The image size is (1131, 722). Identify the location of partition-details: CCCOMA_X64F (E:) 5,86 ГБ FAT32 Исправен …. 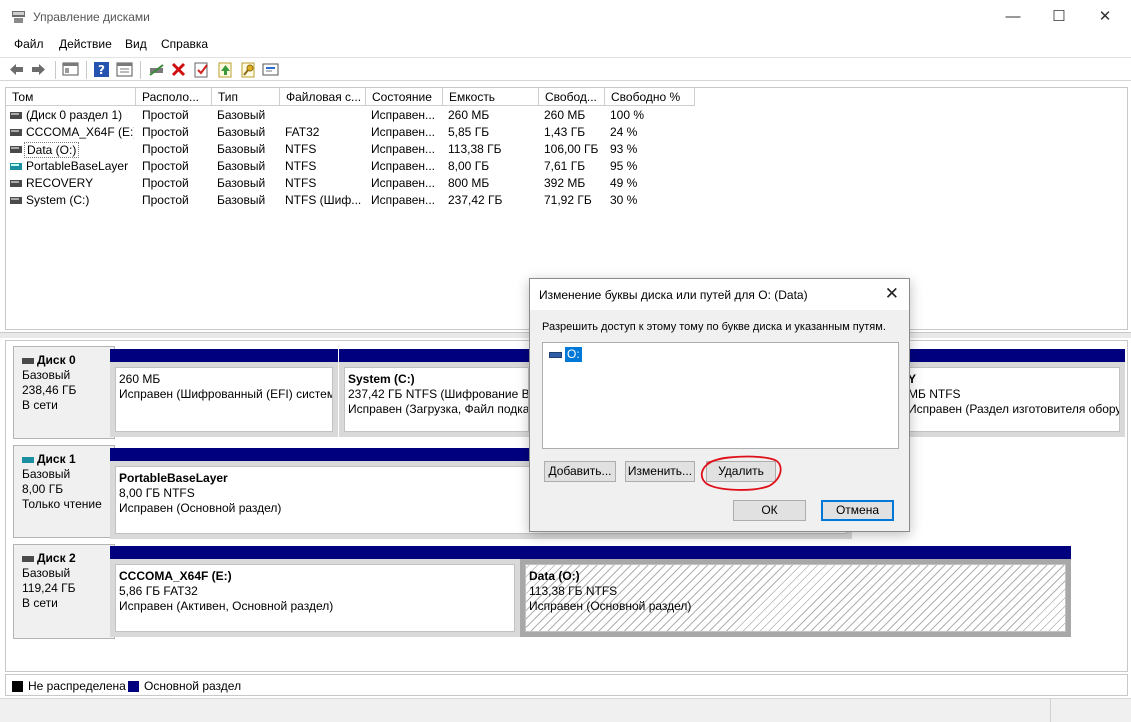
(315, 598).